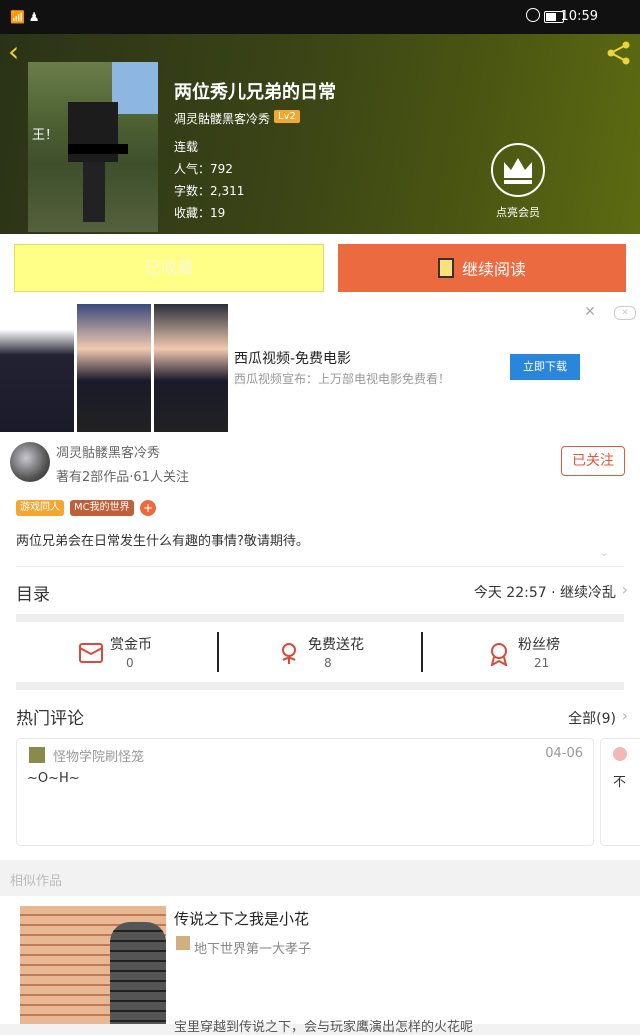 This screenshot has width=640, height=1035. Describe the element at coordinates (619, 53) in the screenshot. I see `share-icon` at that location.